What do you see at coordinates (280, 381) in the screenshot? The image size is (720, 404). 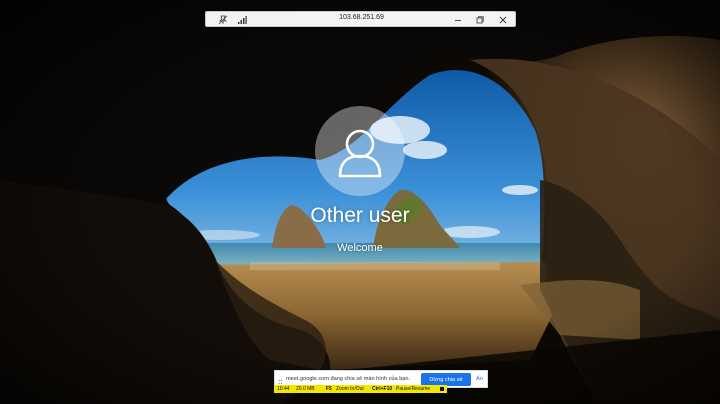 I see `drag-handle-icon` at bounding box center [280, 381].